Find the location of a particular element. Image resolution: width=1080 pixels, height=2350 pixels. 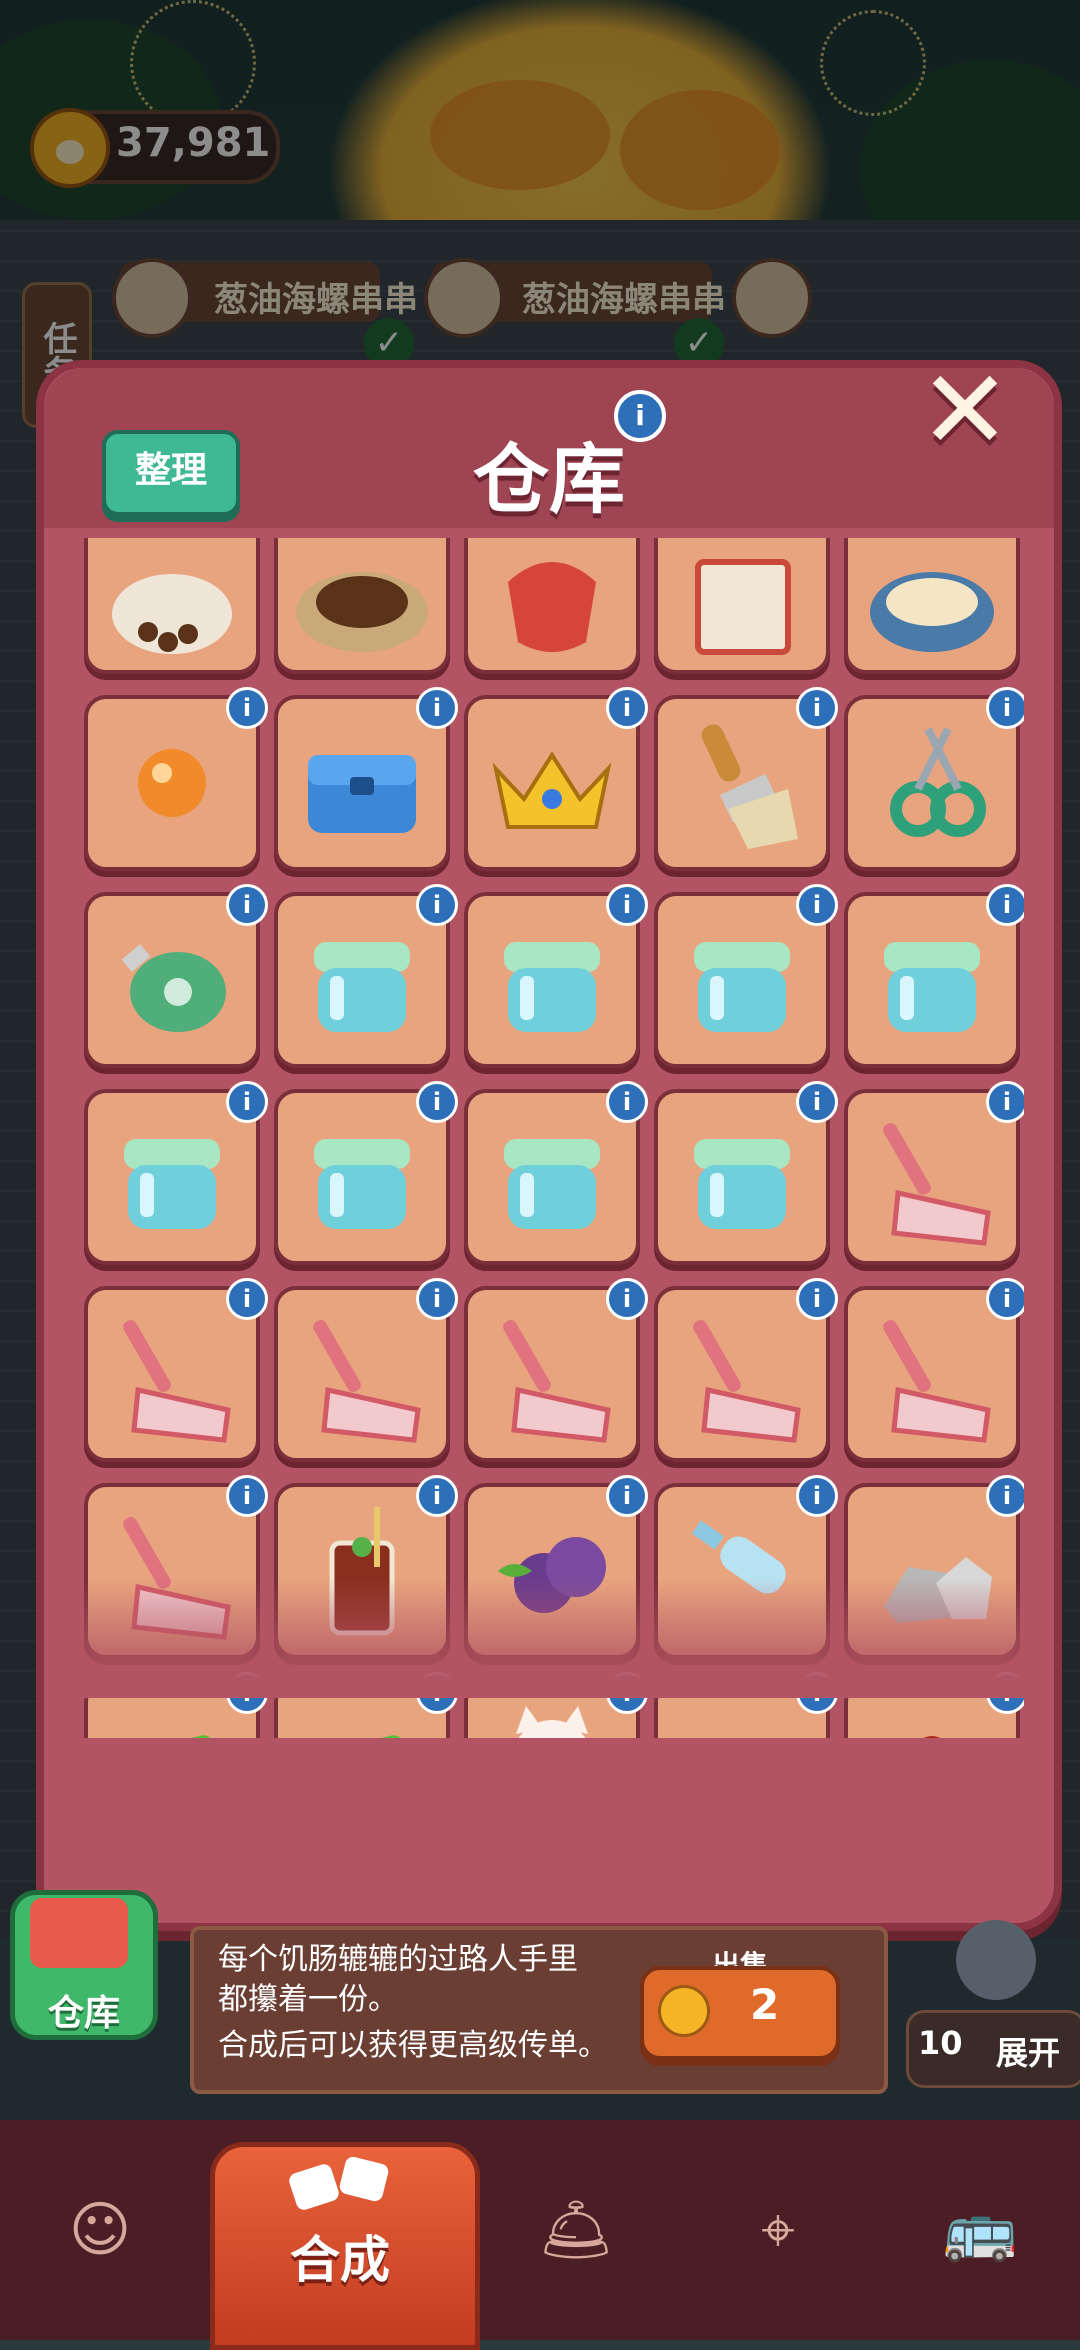

gold-crown-icon is located at coordinates (552, 790).